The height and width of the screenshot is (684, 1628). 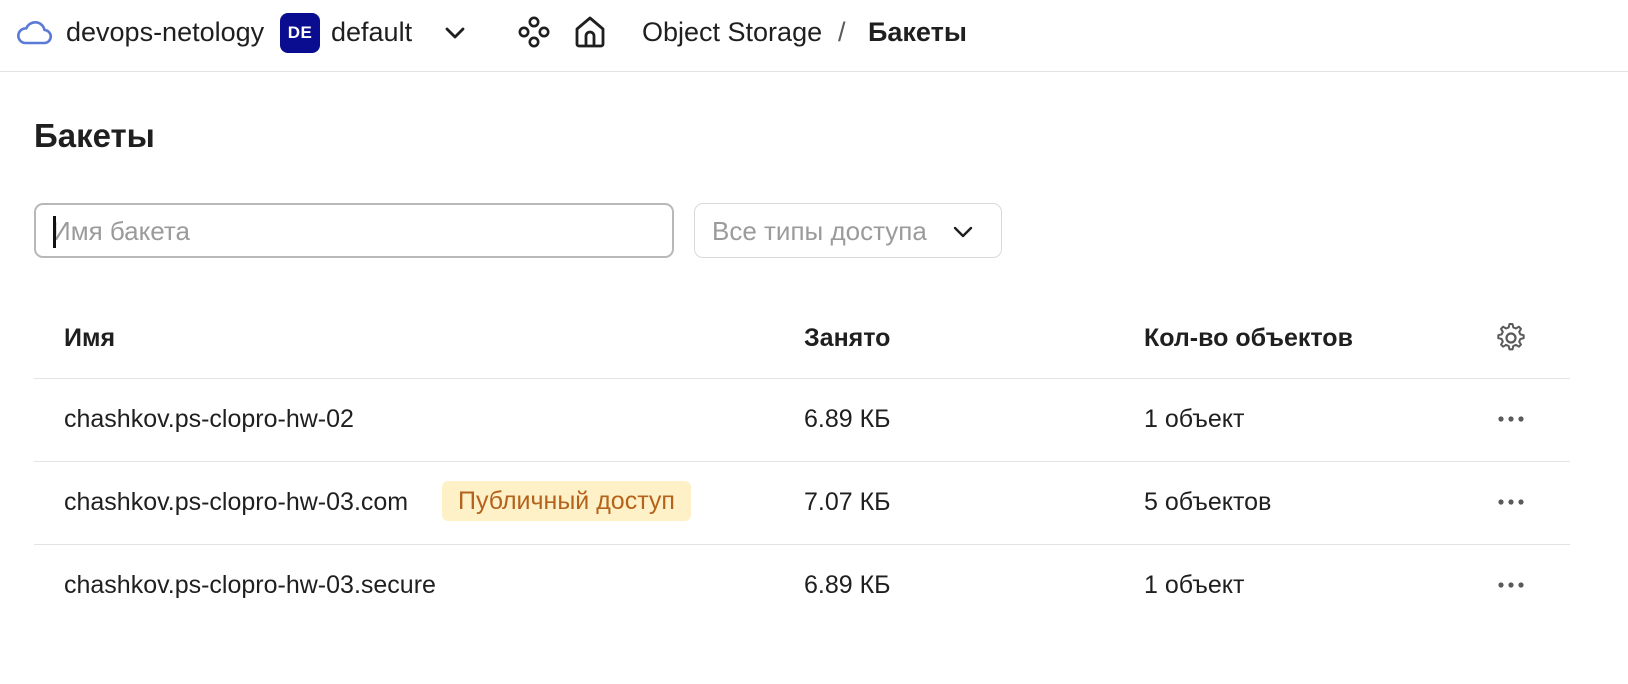 What do you see at coordinates (89, 338) in the screenshot?
I see `column-header-name: Имя` at bounding box center [89, 338].